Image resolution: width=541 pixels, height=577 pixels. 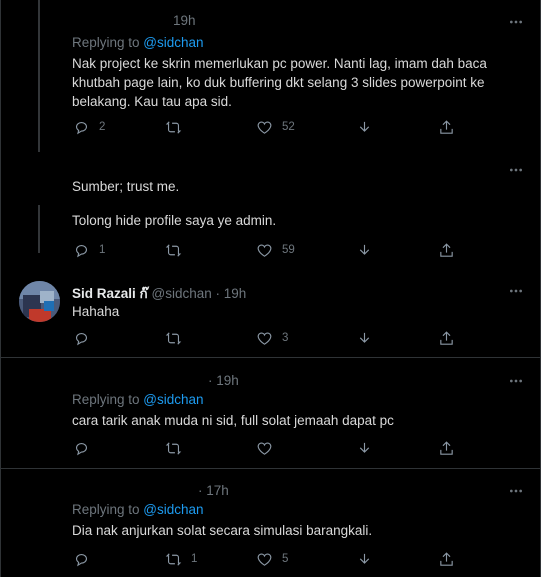 I want to click on tweet-header: Sid Razali ก๊ @sidchan · 19h, so click(x=159, y=293).